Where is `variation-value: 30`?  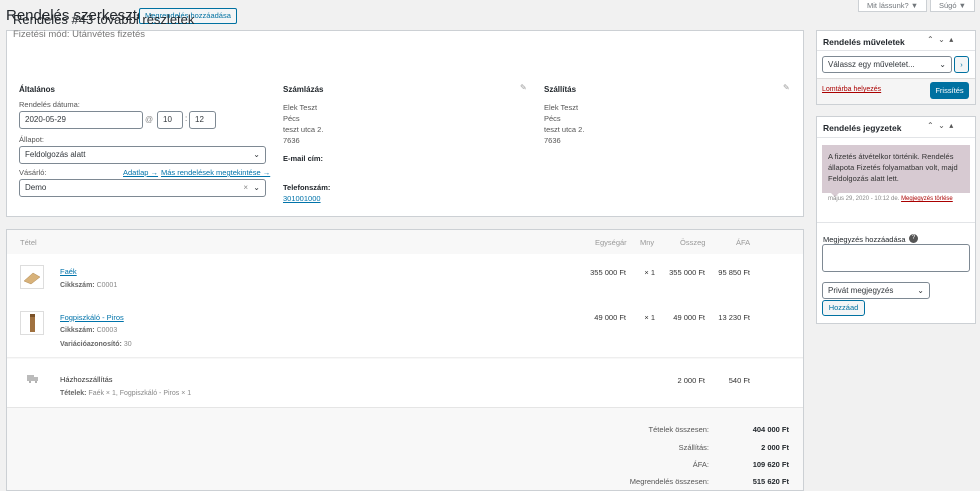 variation-value: 30 is located at coordinates (127, 344).